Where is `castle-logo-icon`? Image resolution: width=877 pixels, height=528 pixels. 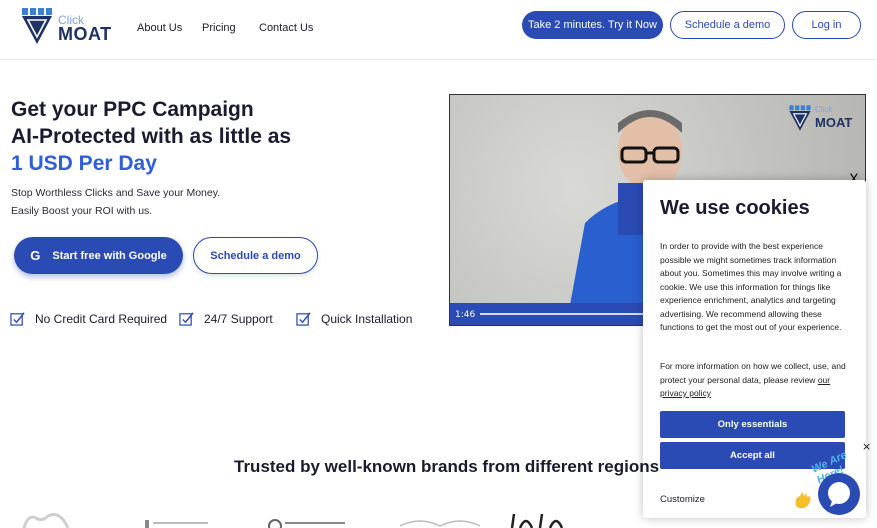 castle-logo-icon is located at coordinates (37, 26).